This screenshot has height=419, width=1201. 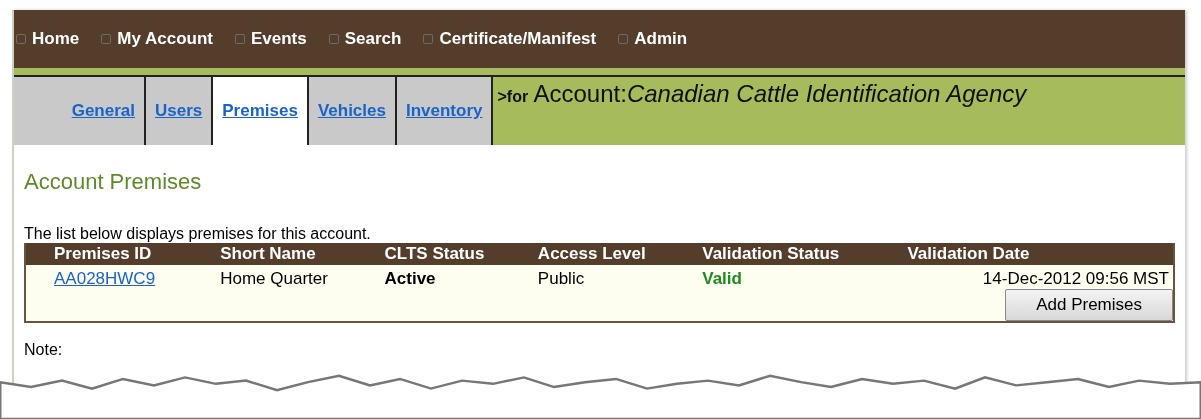 What do you see at coordinates (1075, 278) in the screenshot?
I see `table-cell: 14-Dec-2012 09:56 MST` at bounding box center [1075, 278].